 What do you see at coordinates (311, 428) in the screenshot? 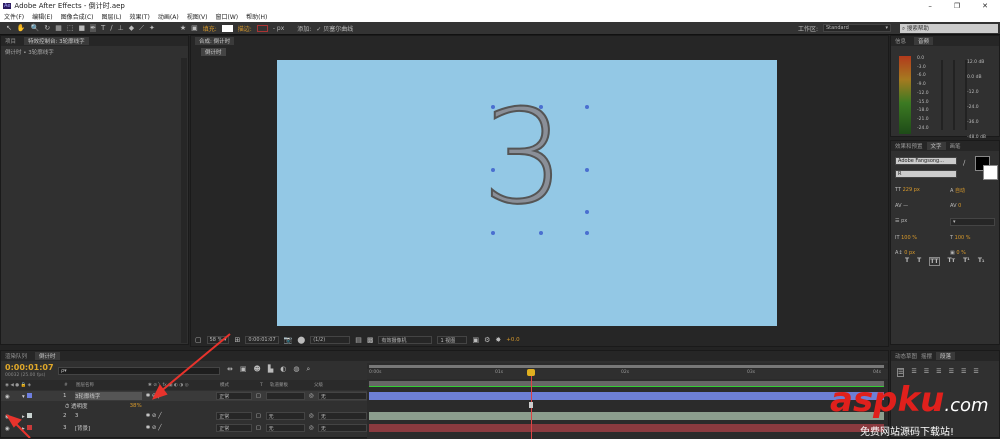
I see `pickwhip-icon: ◎` at bounding box center [311, 428].